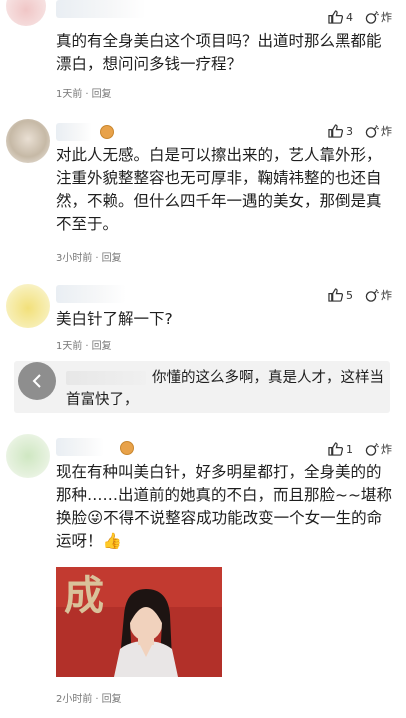 The height and width of the screenshot is (718, 406). What do you see at coordinates (360, 17) in the screenshot?
I see `comment-actions: 4 炸` at bounding box center [360, 17].